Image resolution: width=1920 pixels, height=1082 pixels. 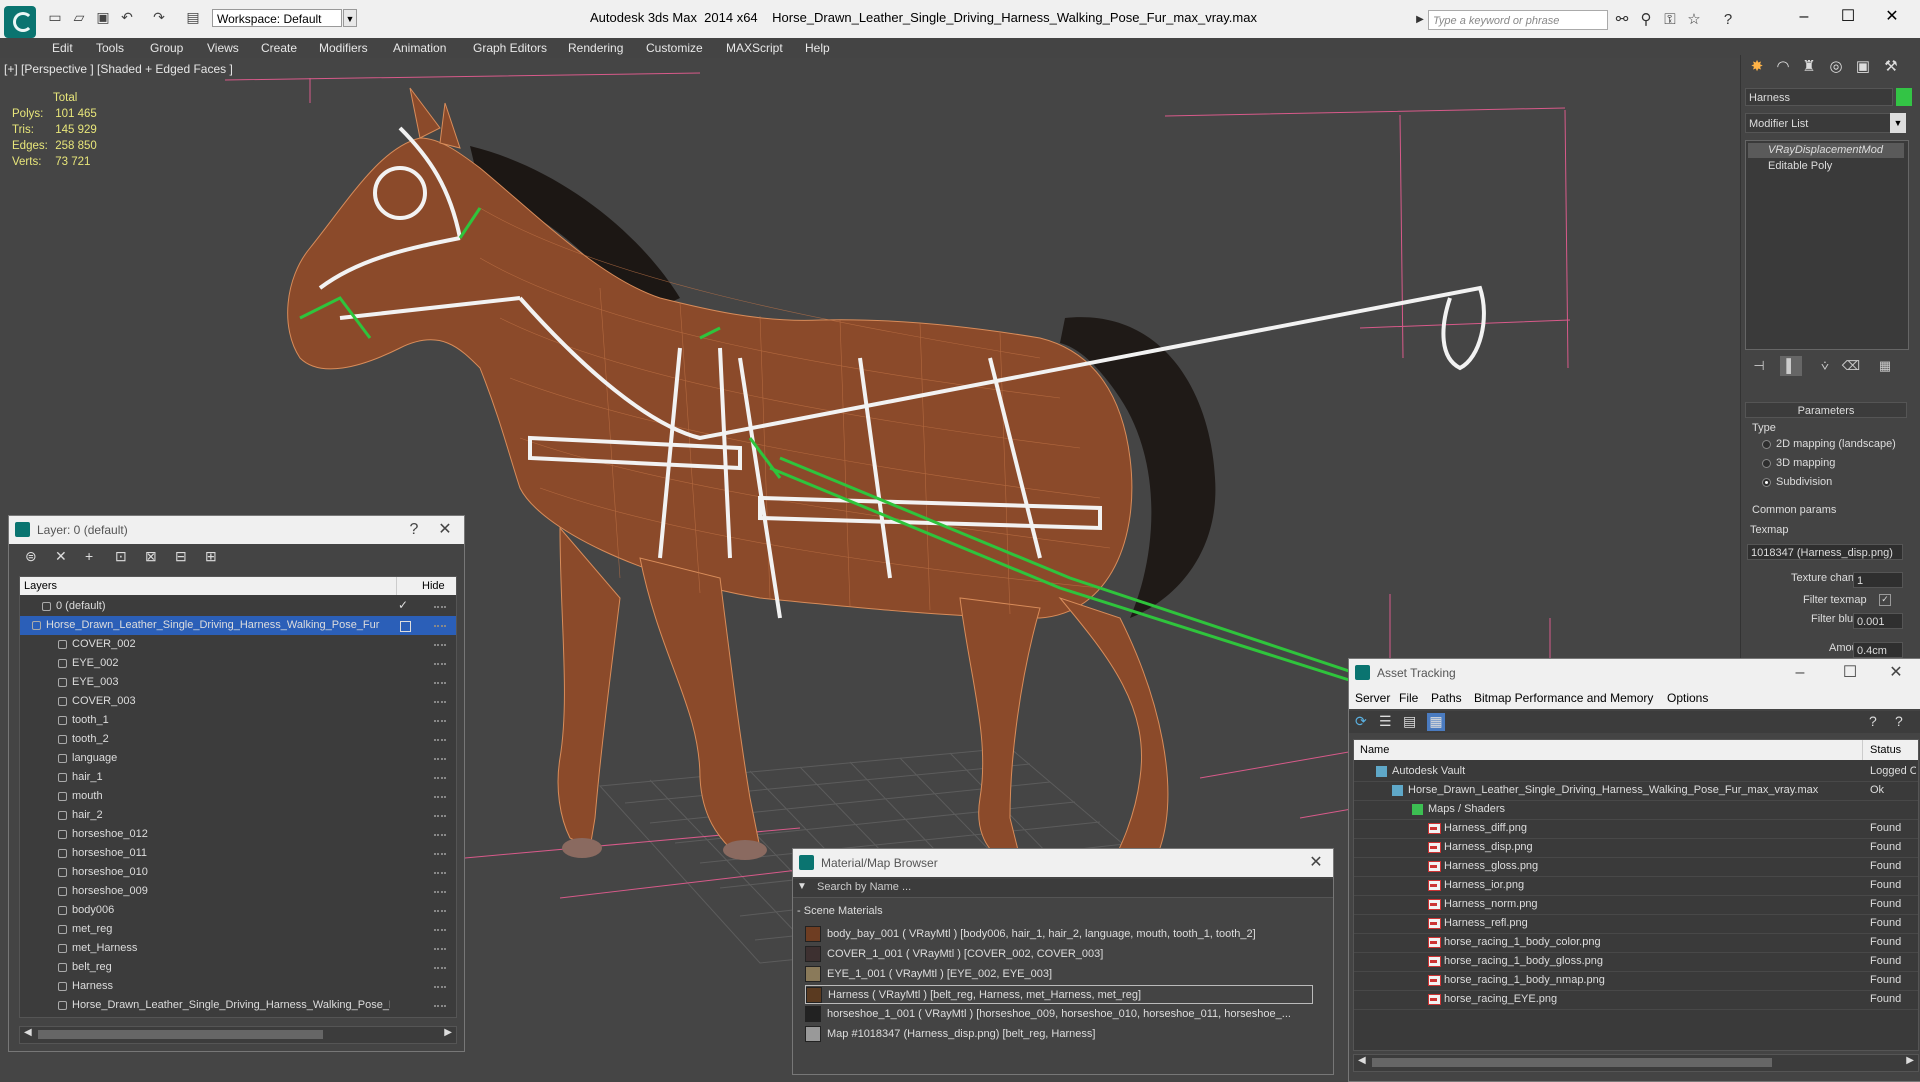 What do you see at coordinates (1878, 650) in the screenshot?
I see `amount-spinner: 0.4cm` at bounding box center [1878, 650].